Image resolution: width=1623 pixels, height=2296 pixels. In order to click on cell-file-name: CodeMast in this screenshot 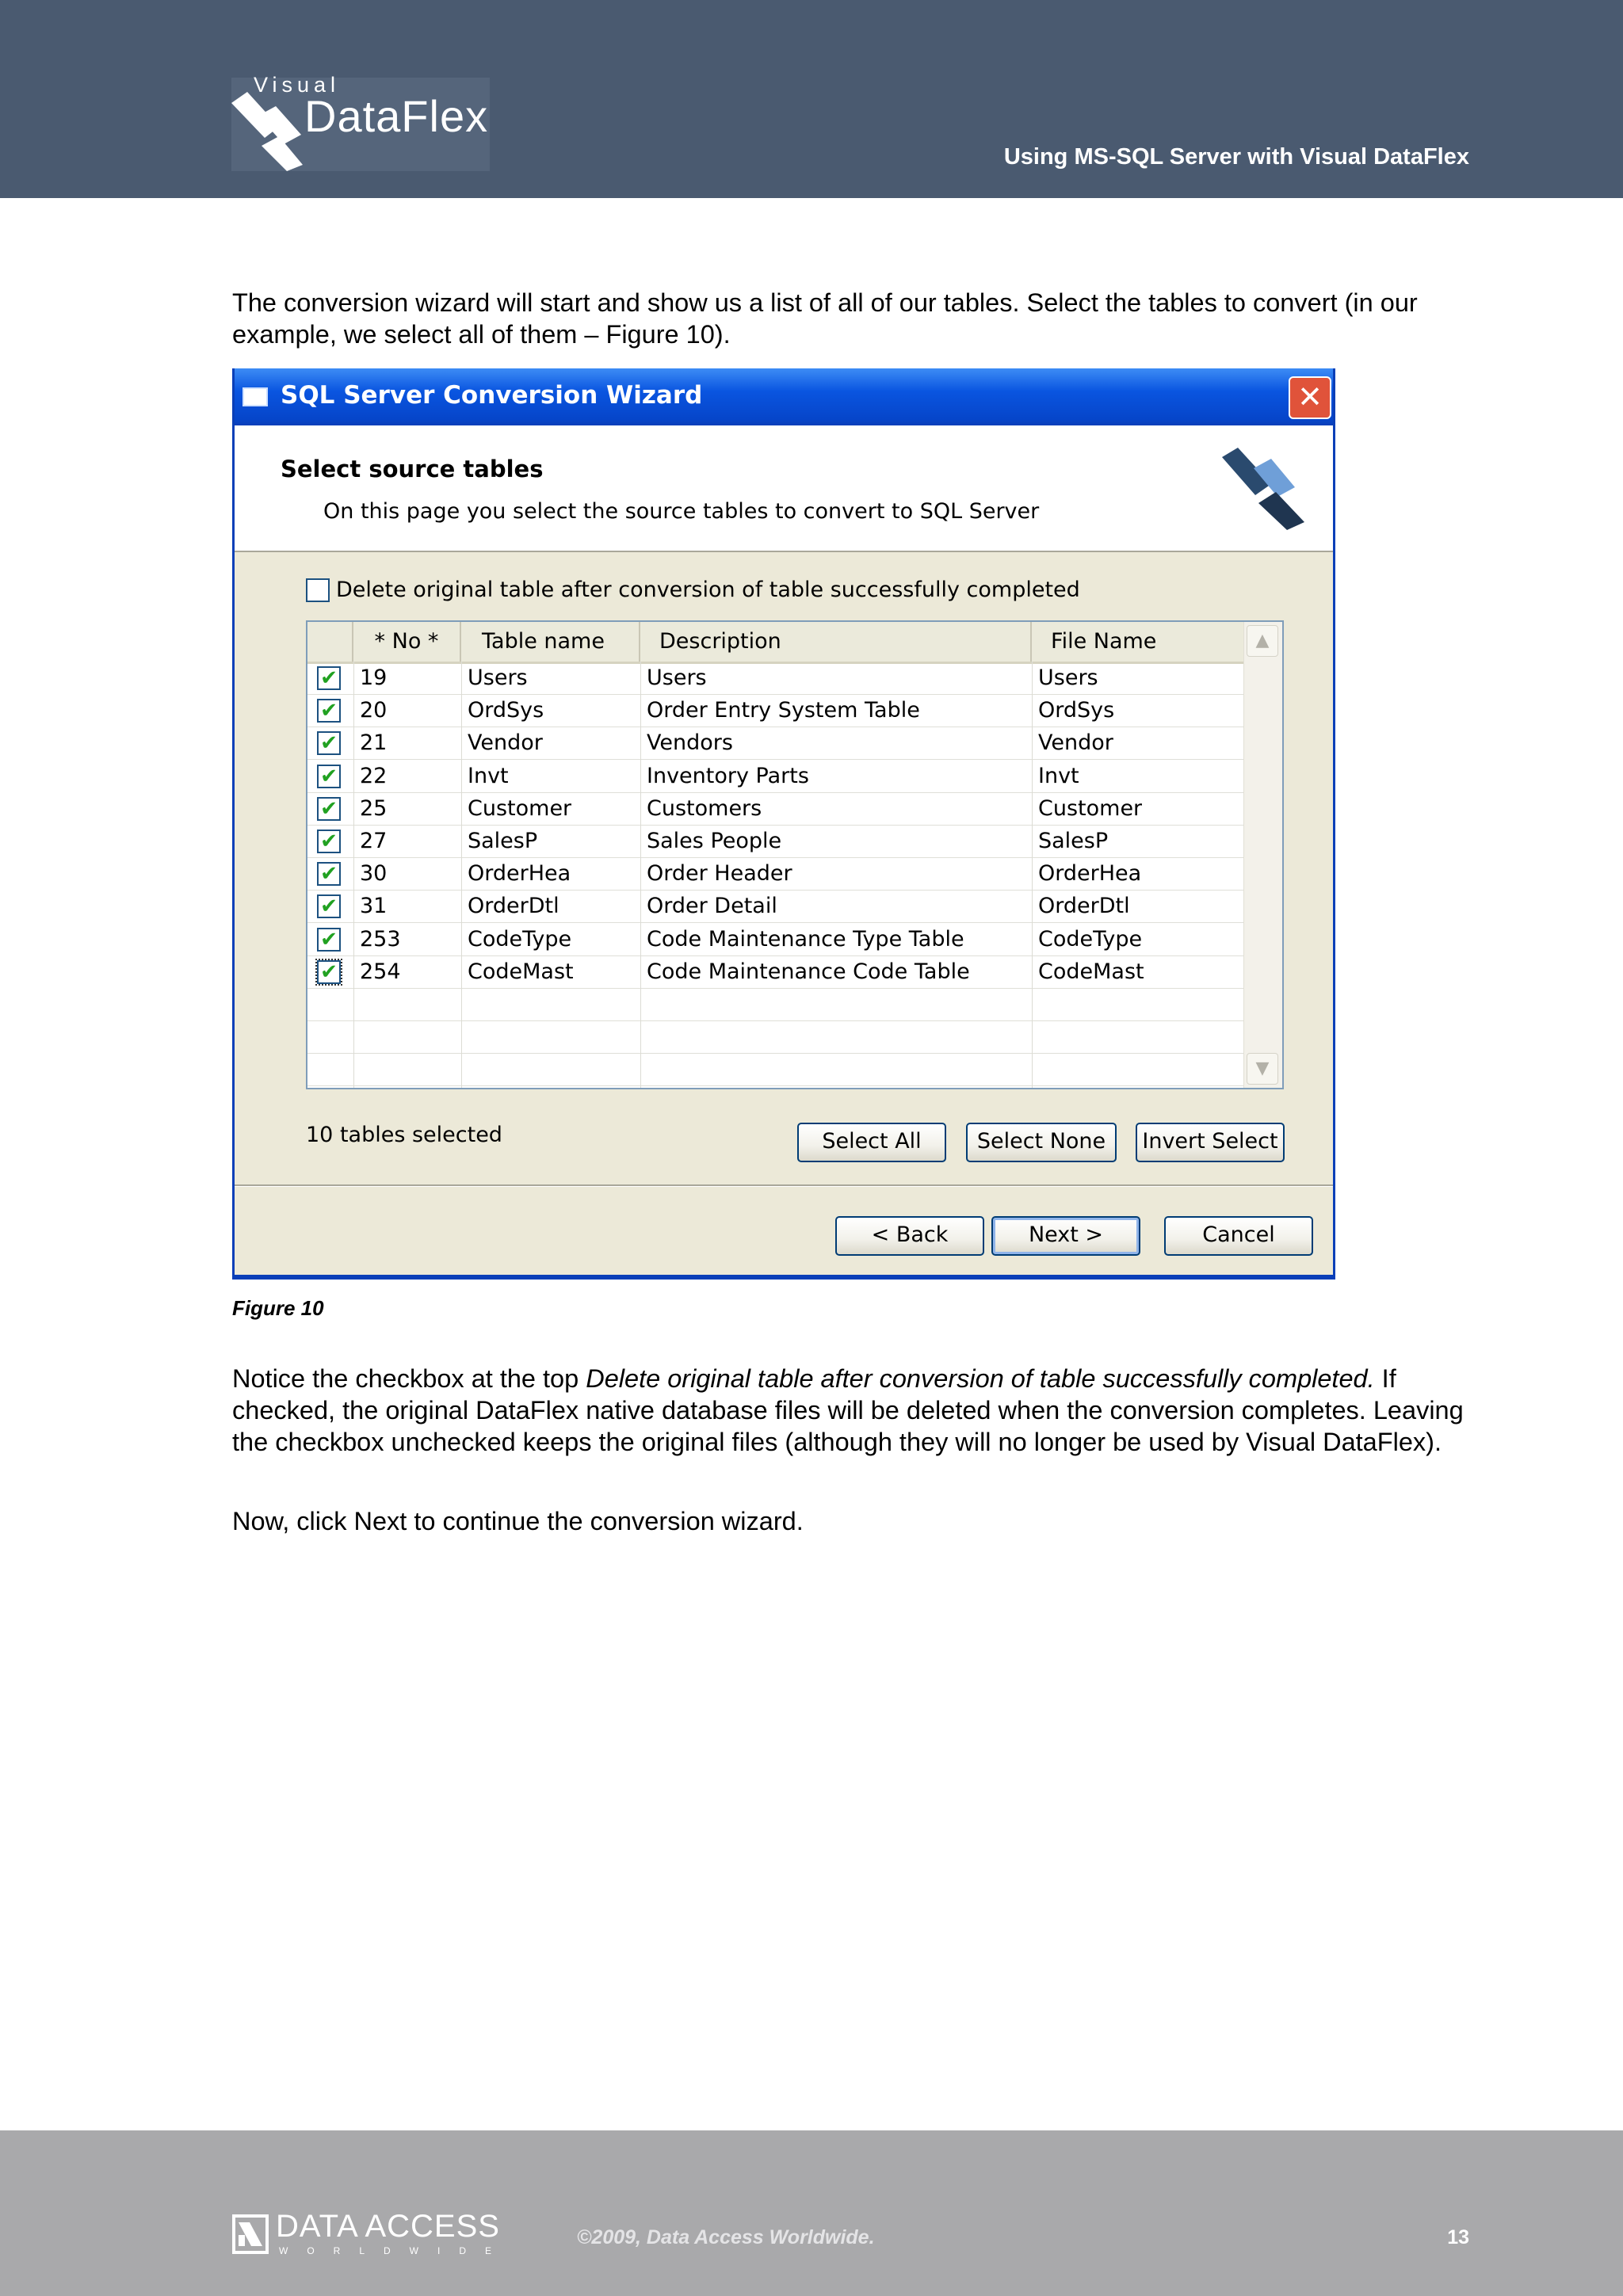, I will do `click(1091, 971)`.